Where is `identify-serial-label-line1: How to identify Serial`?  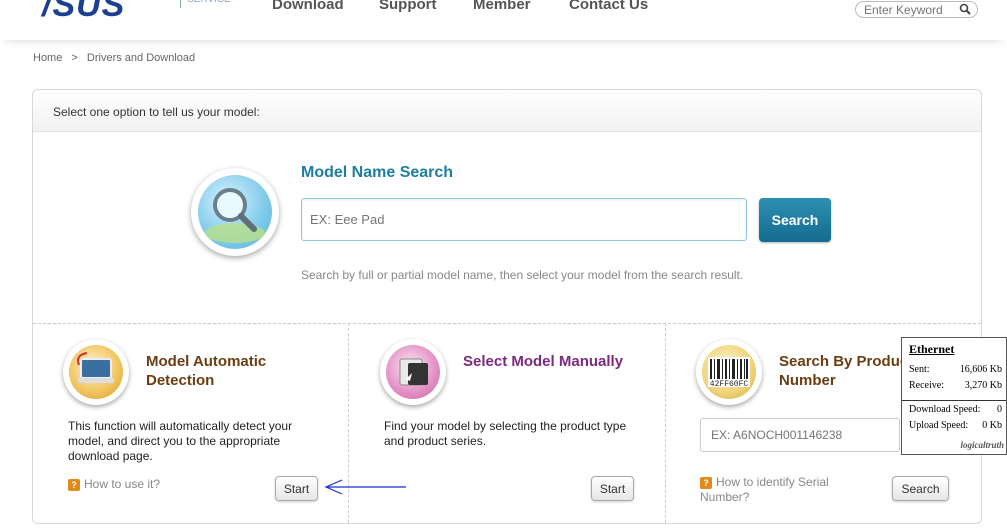 identify-serial-label-line1: How to identify Serial is located at coordinates (772, 482).